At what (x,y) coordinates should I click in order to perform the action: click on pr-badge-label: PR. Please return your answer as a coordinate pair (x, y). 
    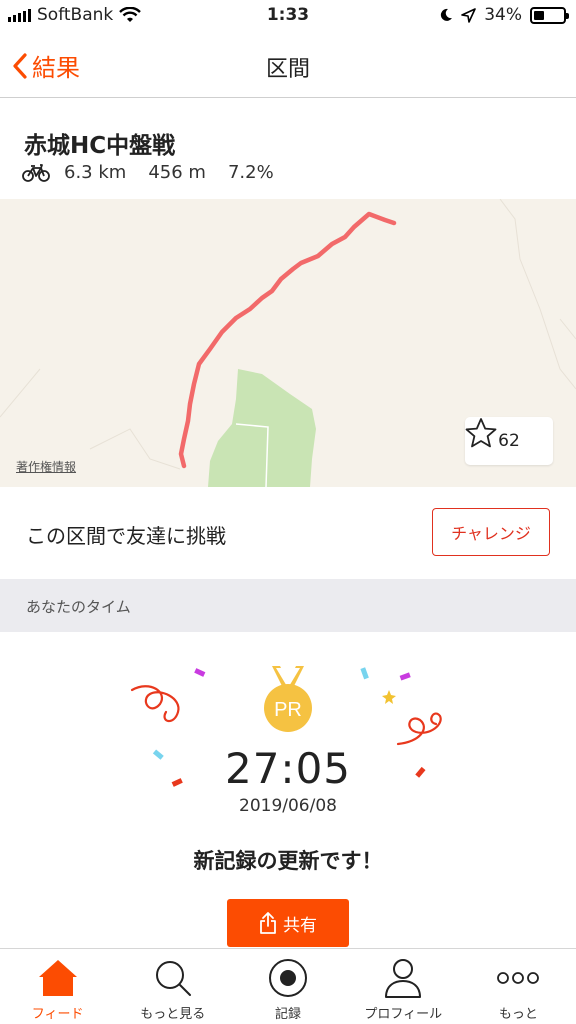
    Looking at the image, I should click on (288, 710).